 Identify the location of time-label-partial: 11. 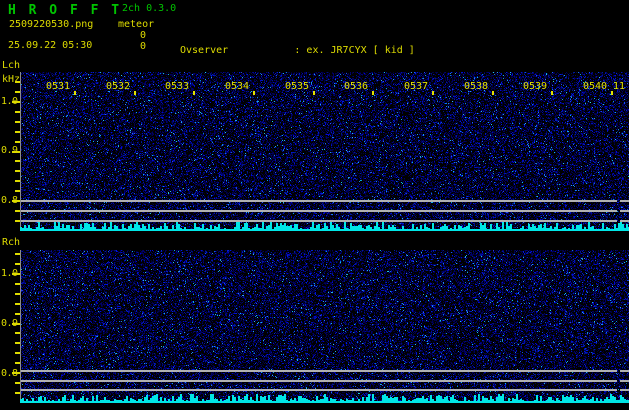
(619, 86).